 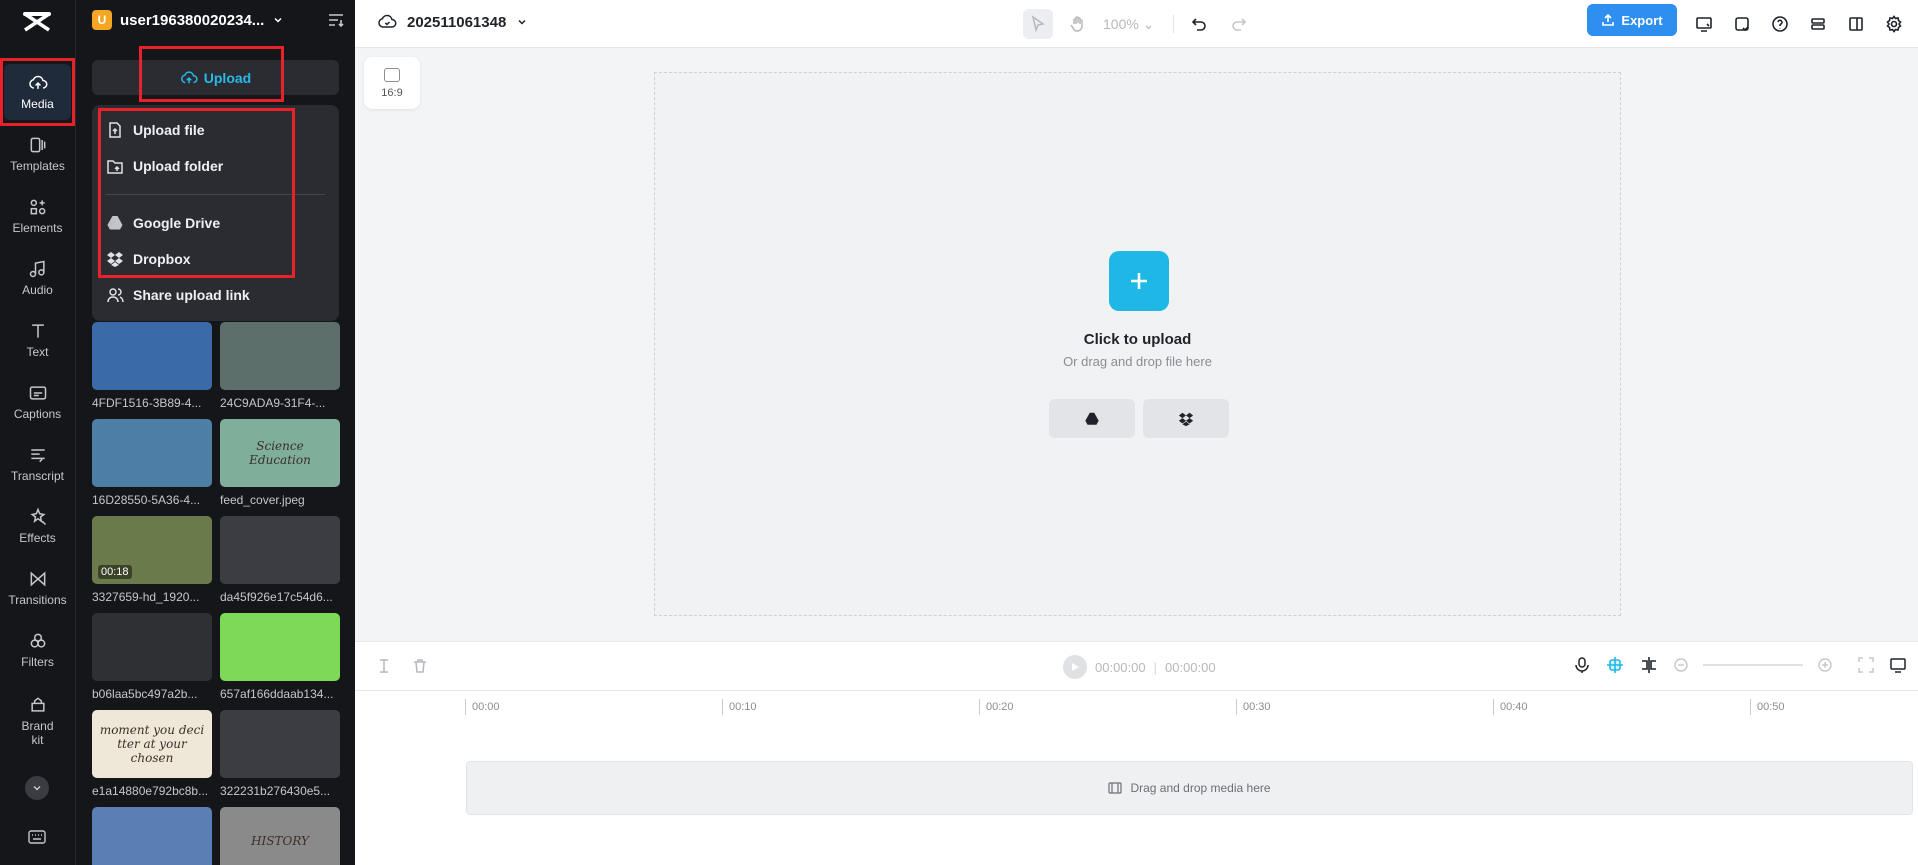 What do you see at coordinates (37, 92) in the screenshot?
I see `rail-media: Media` at bounding box center [37, 92].